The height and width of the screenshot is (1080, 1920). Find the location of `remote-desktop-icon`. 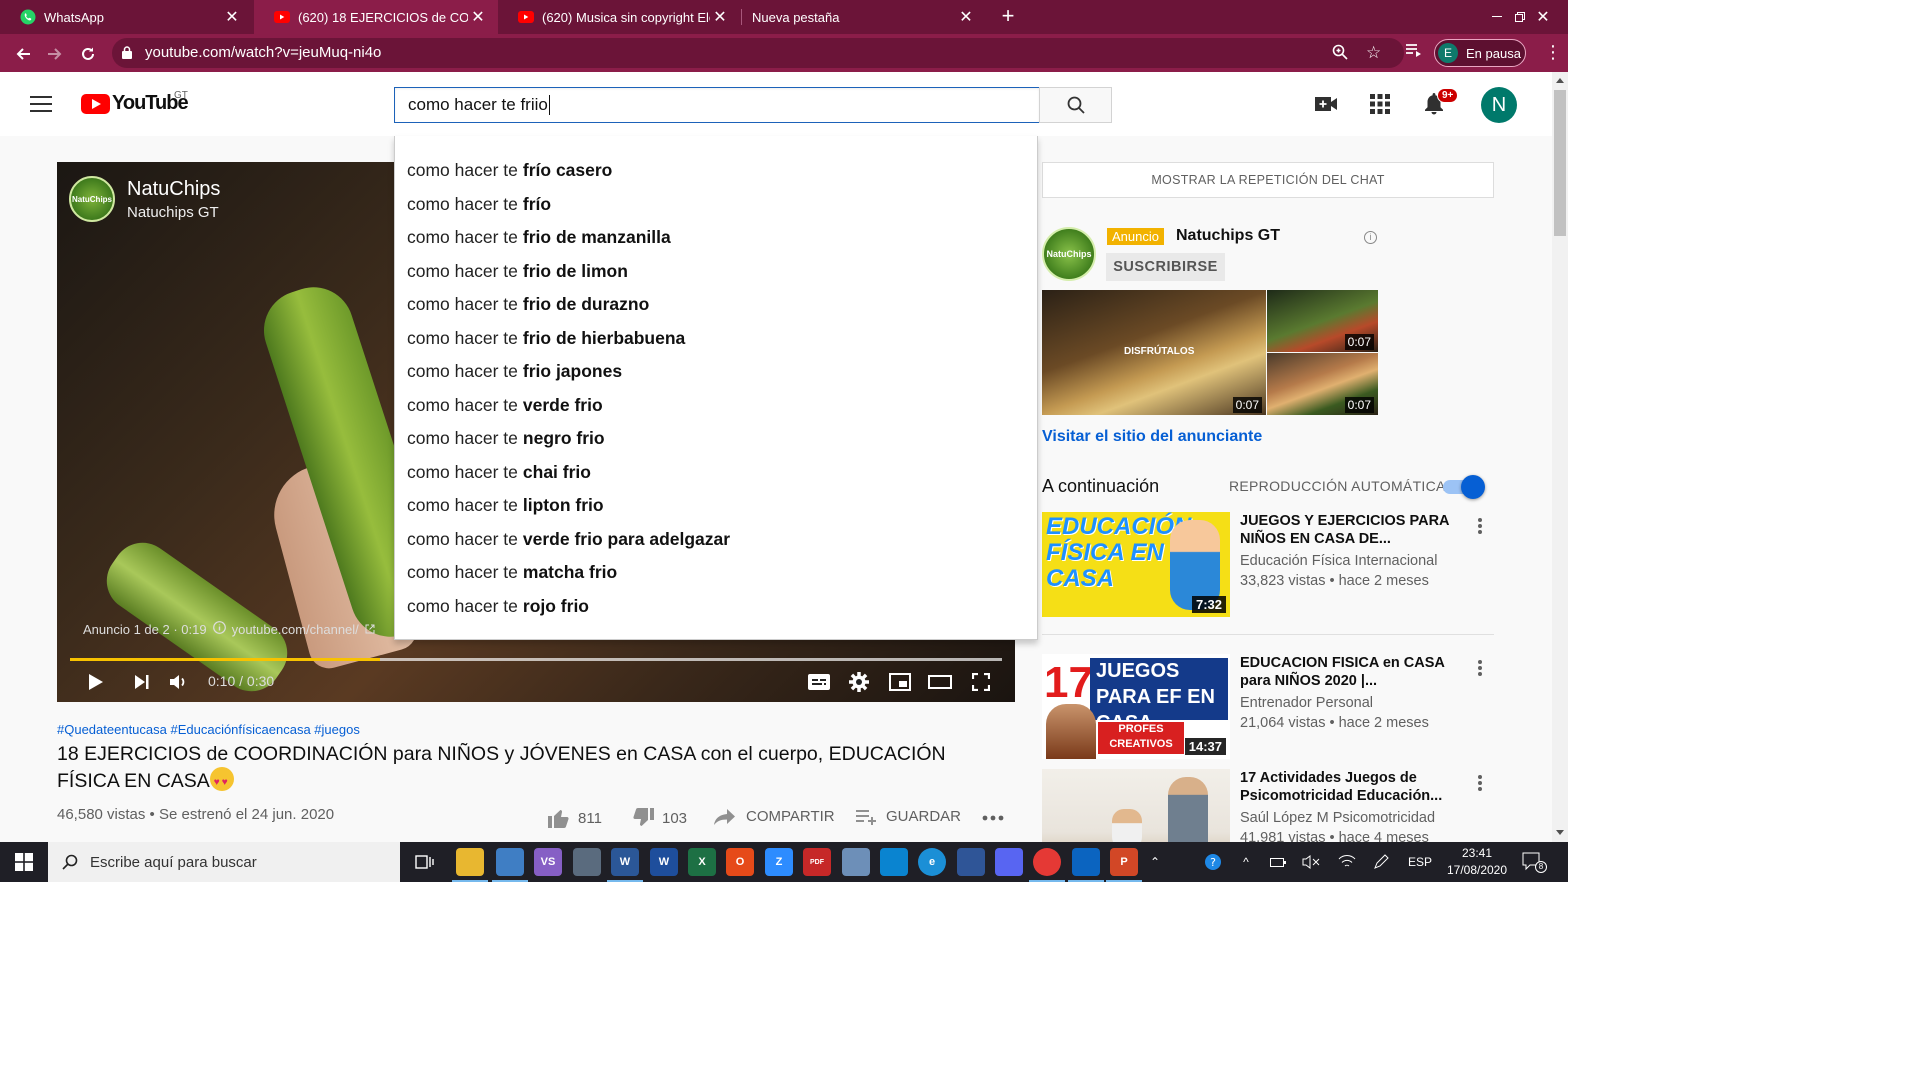

remote-desktop-icon is located at coordinates (510, 865).